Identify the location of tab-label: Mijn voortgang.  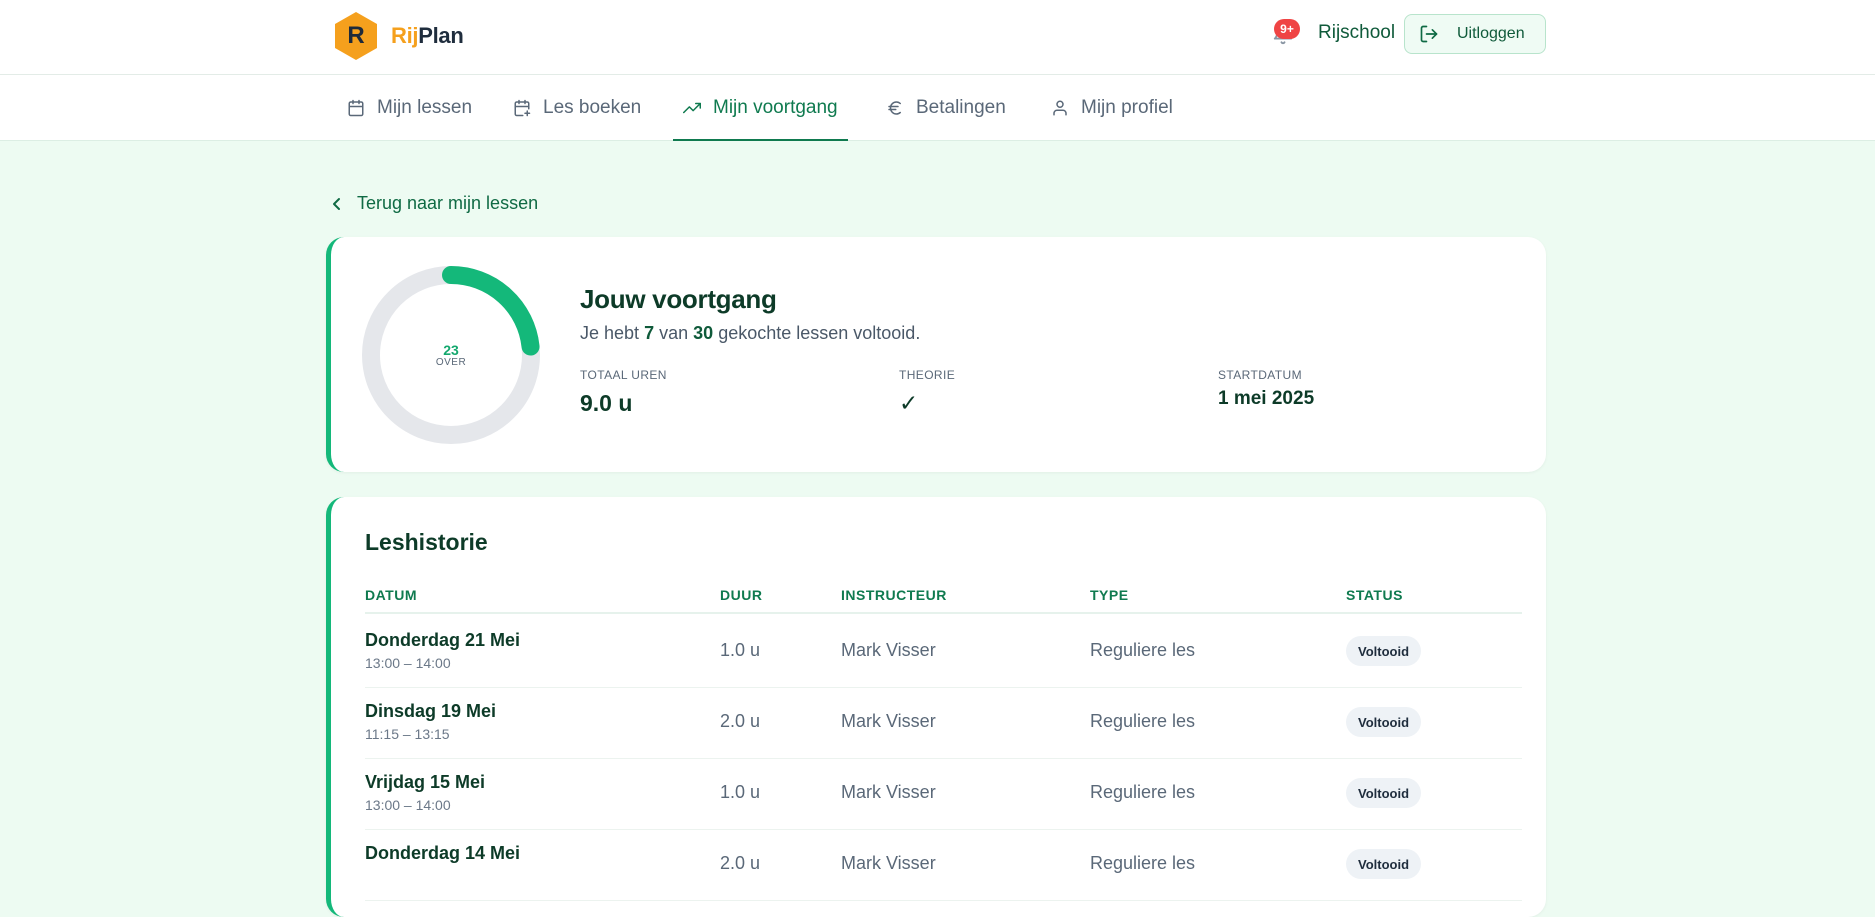
(775, 107).